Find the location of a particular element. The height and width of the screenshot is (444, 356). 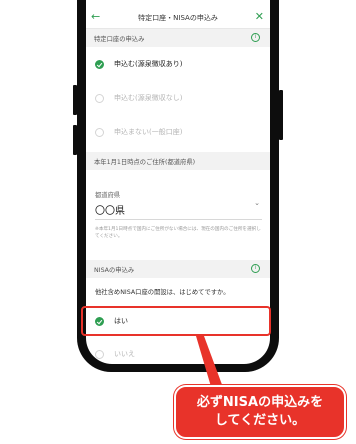

callout-line-2: してください。 is located at coordinates (260, 420).